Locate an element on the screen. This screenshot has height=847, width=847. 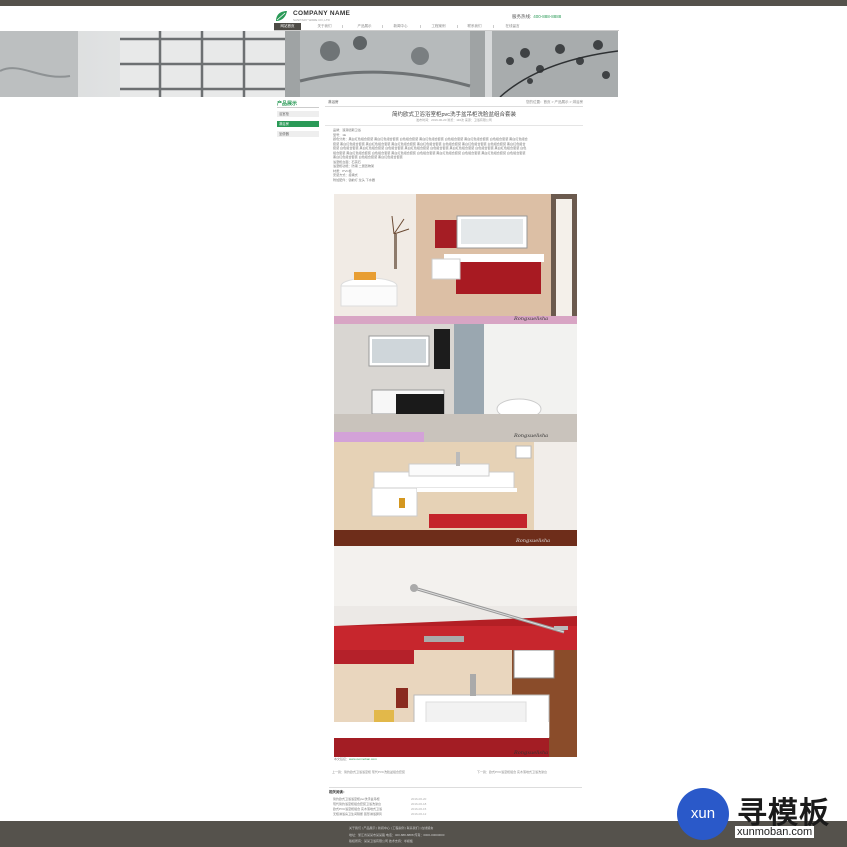
related-item-text: 现代简约浴室柜组合套装卫浴洗漱台 is located at coordinates (357, 804).